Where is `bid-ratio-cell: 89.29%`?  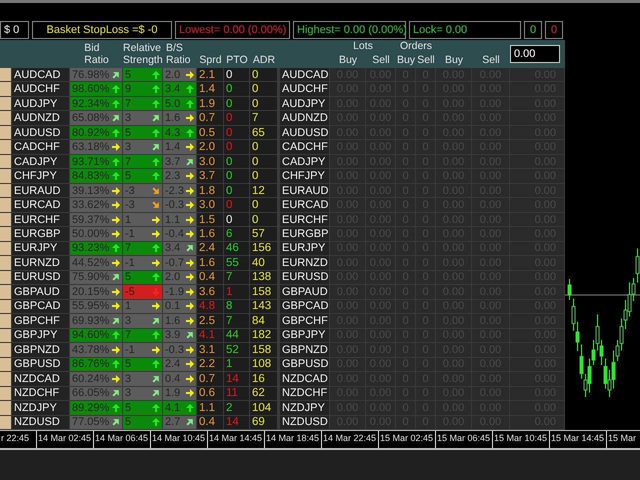
bid-ratio-cell: 89.29% is located at coordinates (96, 408).